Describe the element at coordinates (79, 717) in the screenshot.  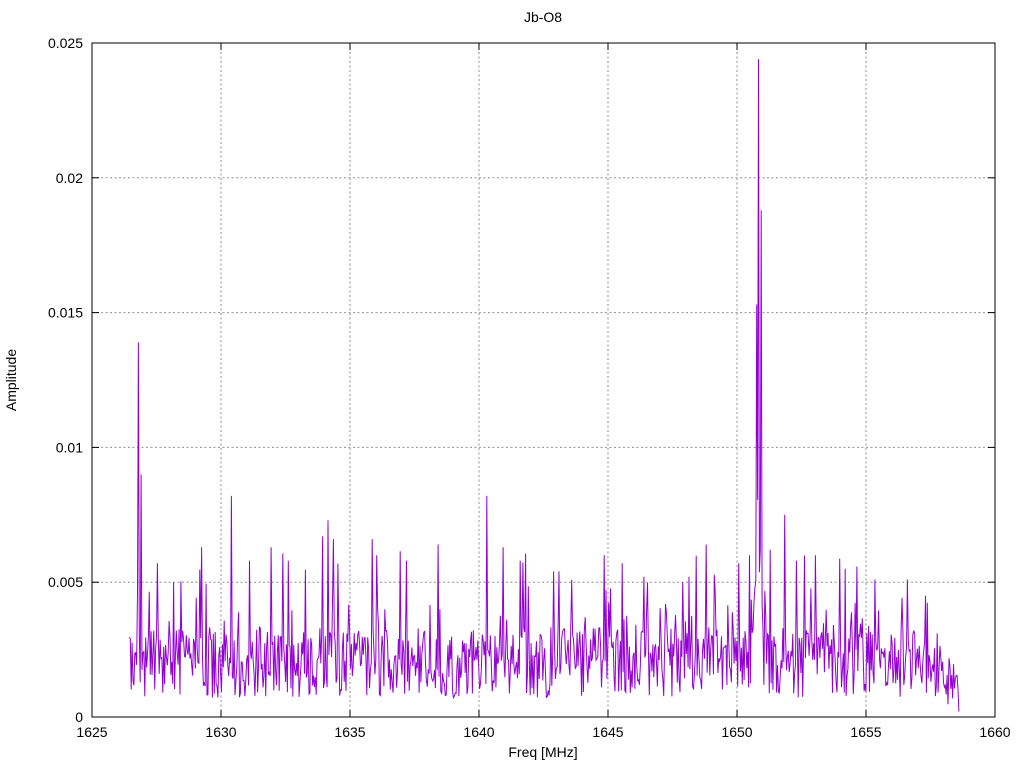
I see `y-tick-label: 0` at that location.